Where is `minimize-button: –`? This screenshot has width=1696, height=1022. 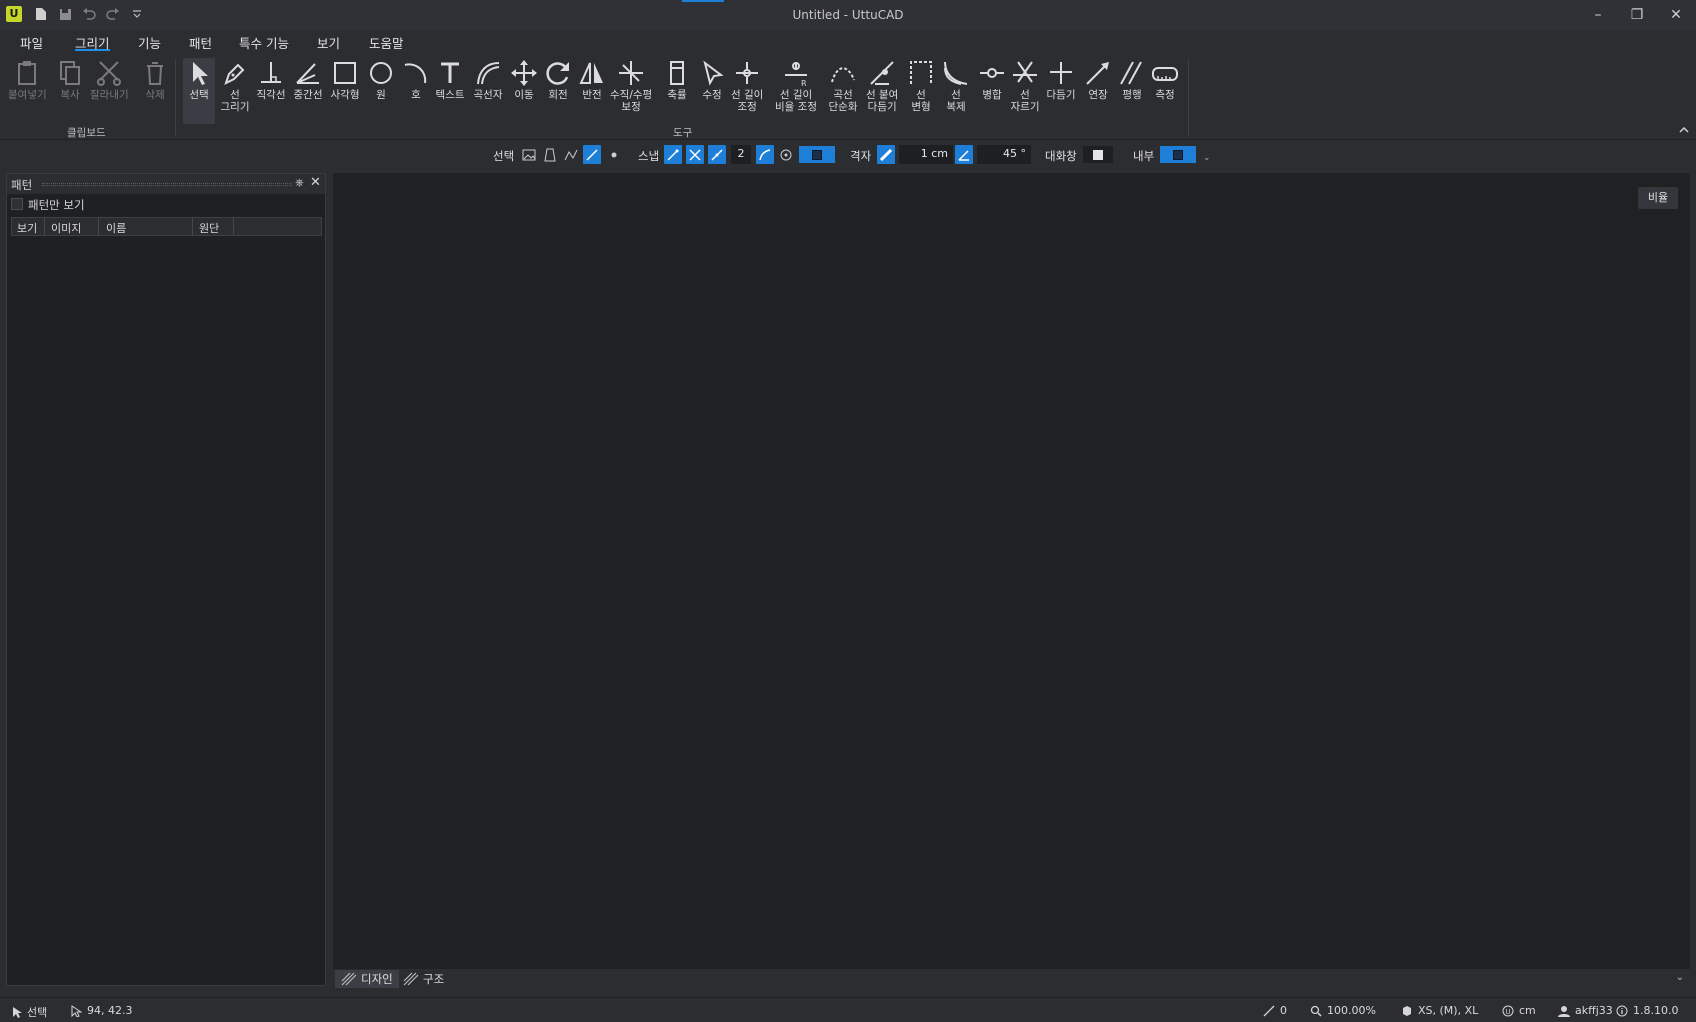
minimize-button: – is located at coordinates (1598, 15).